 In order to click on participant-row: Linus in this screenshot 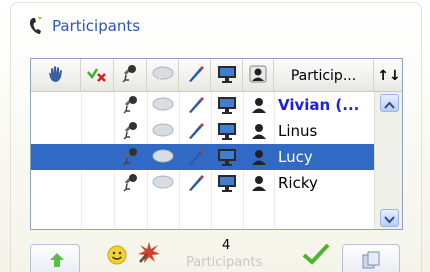, I will do `click(202, 131)`.